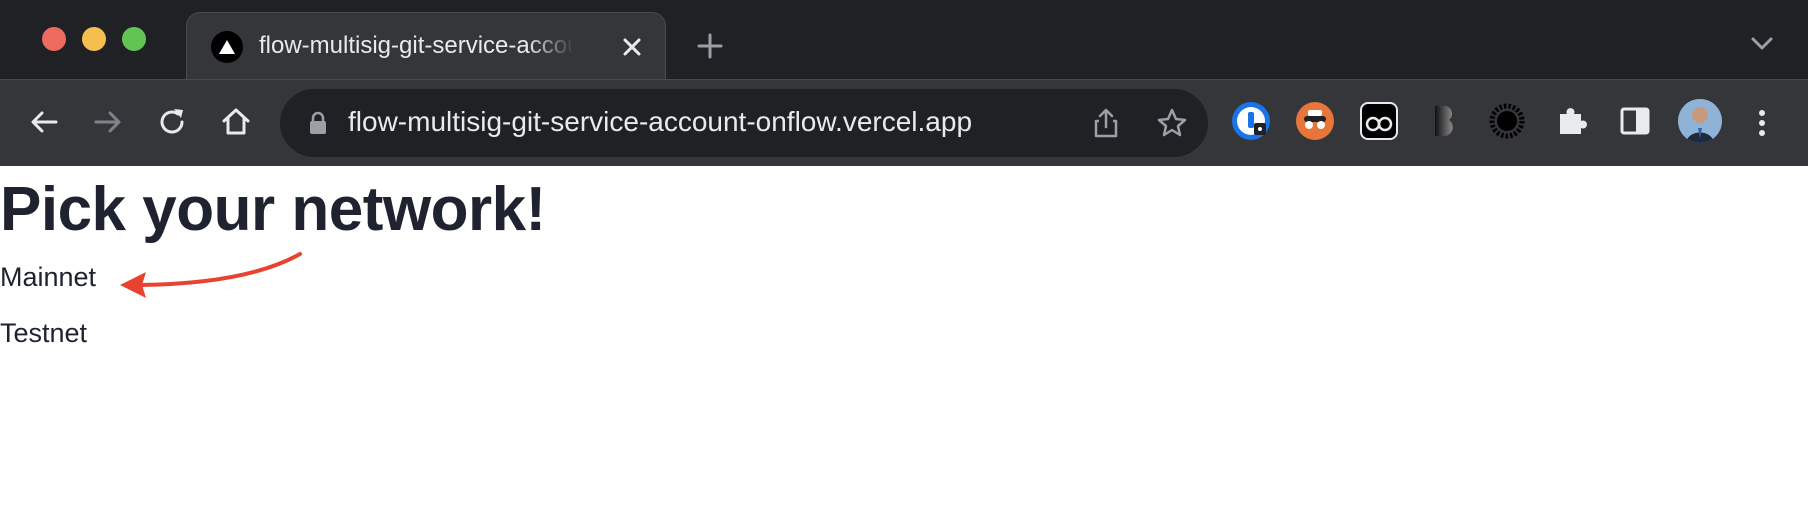 The width and height of the screenshot is (1808, 522). What do you see at coordinates (1762, 44) in the screenshot?
I see `chevron-down-icon` at bounding box center [1762, 44].